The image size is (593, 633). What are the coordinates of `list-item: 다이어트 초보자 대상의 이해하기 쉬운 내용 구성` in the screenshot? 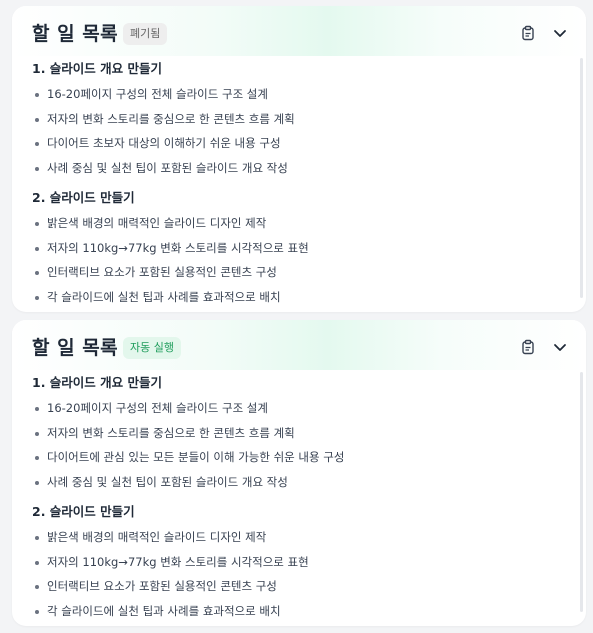 It's located at (300, 143).